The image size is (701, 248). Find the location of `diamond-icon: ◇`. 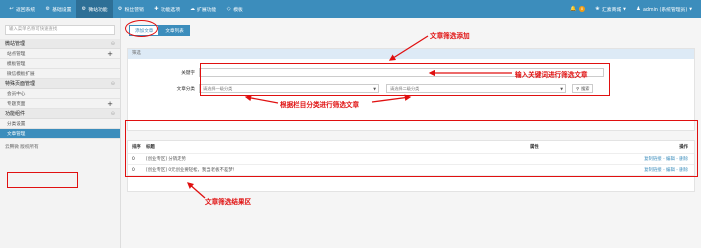

diamond-icon: ◇ is located at coordinates (228, 9).